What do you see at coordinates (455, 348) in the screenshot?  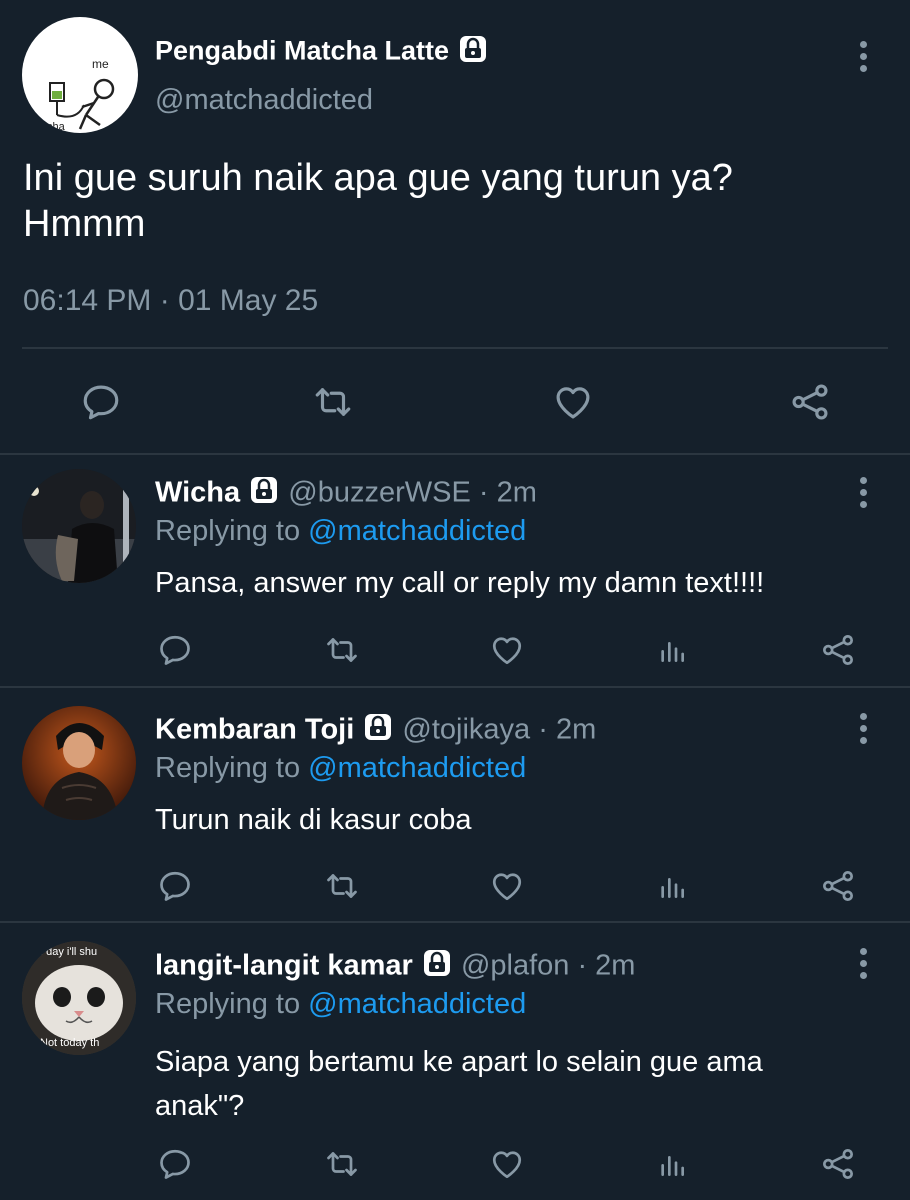 I see `inner-divider` at bounding box center [455, 348].